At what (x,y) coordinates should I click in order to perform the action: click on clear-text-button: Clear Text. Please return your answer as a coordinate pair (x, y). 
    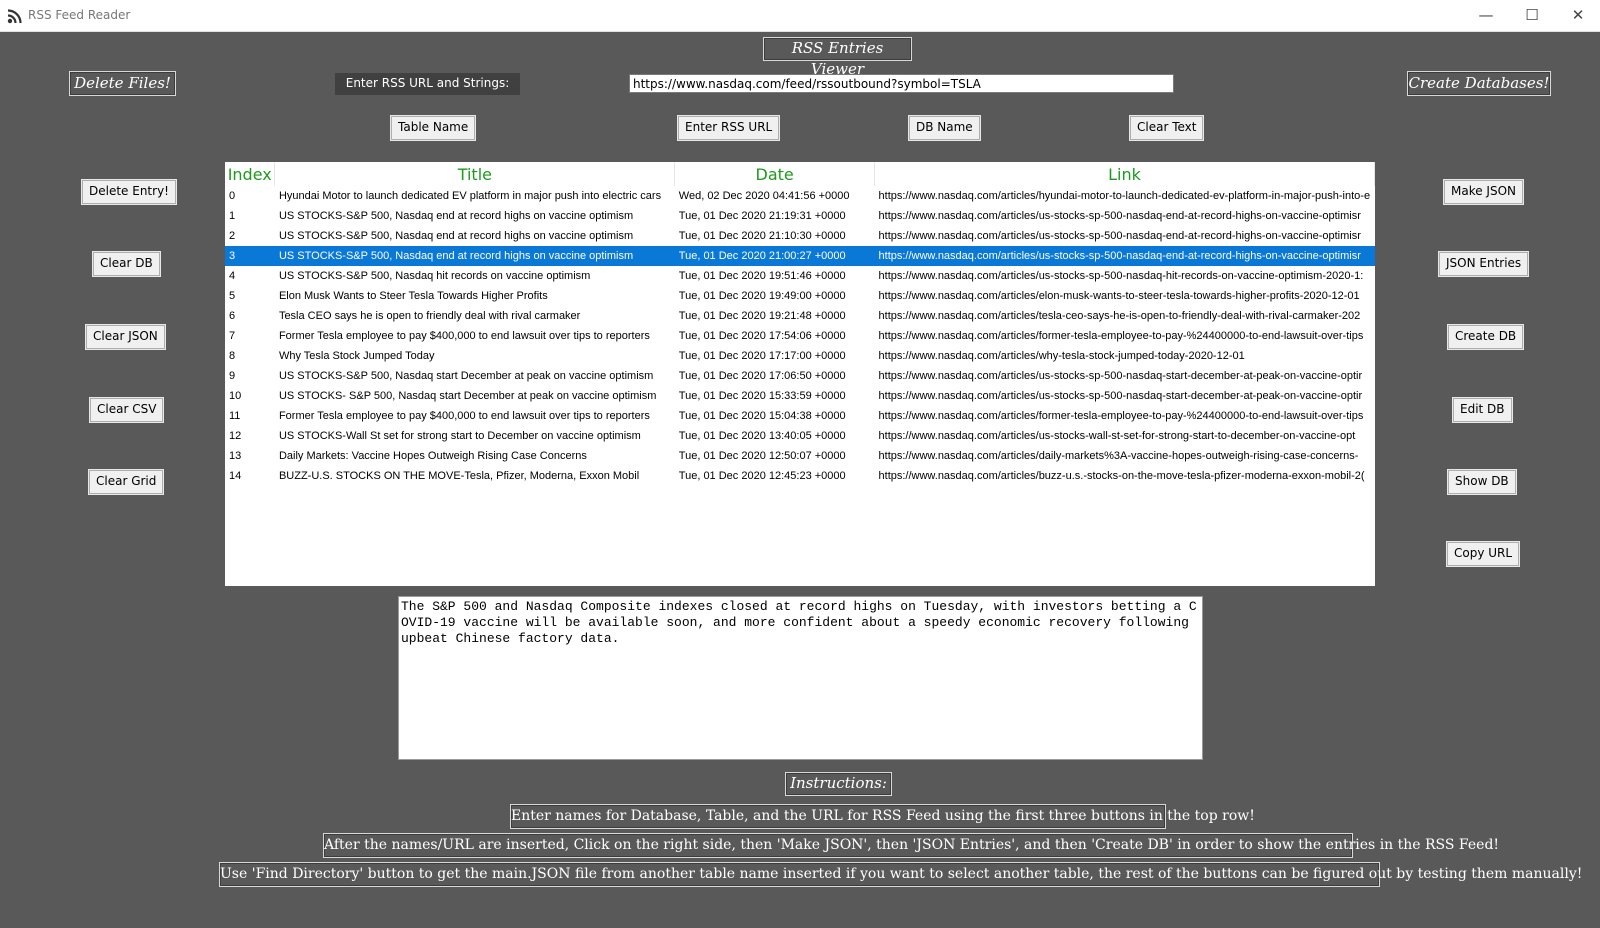
    Looking at the image, I should click on (1167, 128).